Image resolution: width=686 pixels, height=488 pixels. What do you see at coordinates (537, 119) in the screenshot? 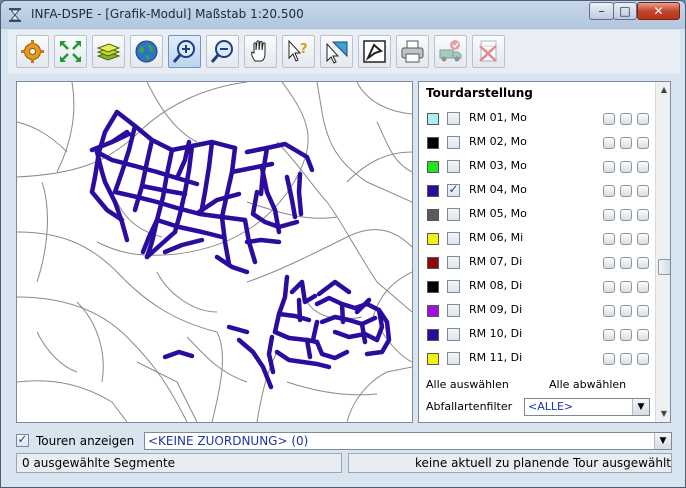
I see `tour-row: RM 01, Mo` at bounding box center [537, 119].